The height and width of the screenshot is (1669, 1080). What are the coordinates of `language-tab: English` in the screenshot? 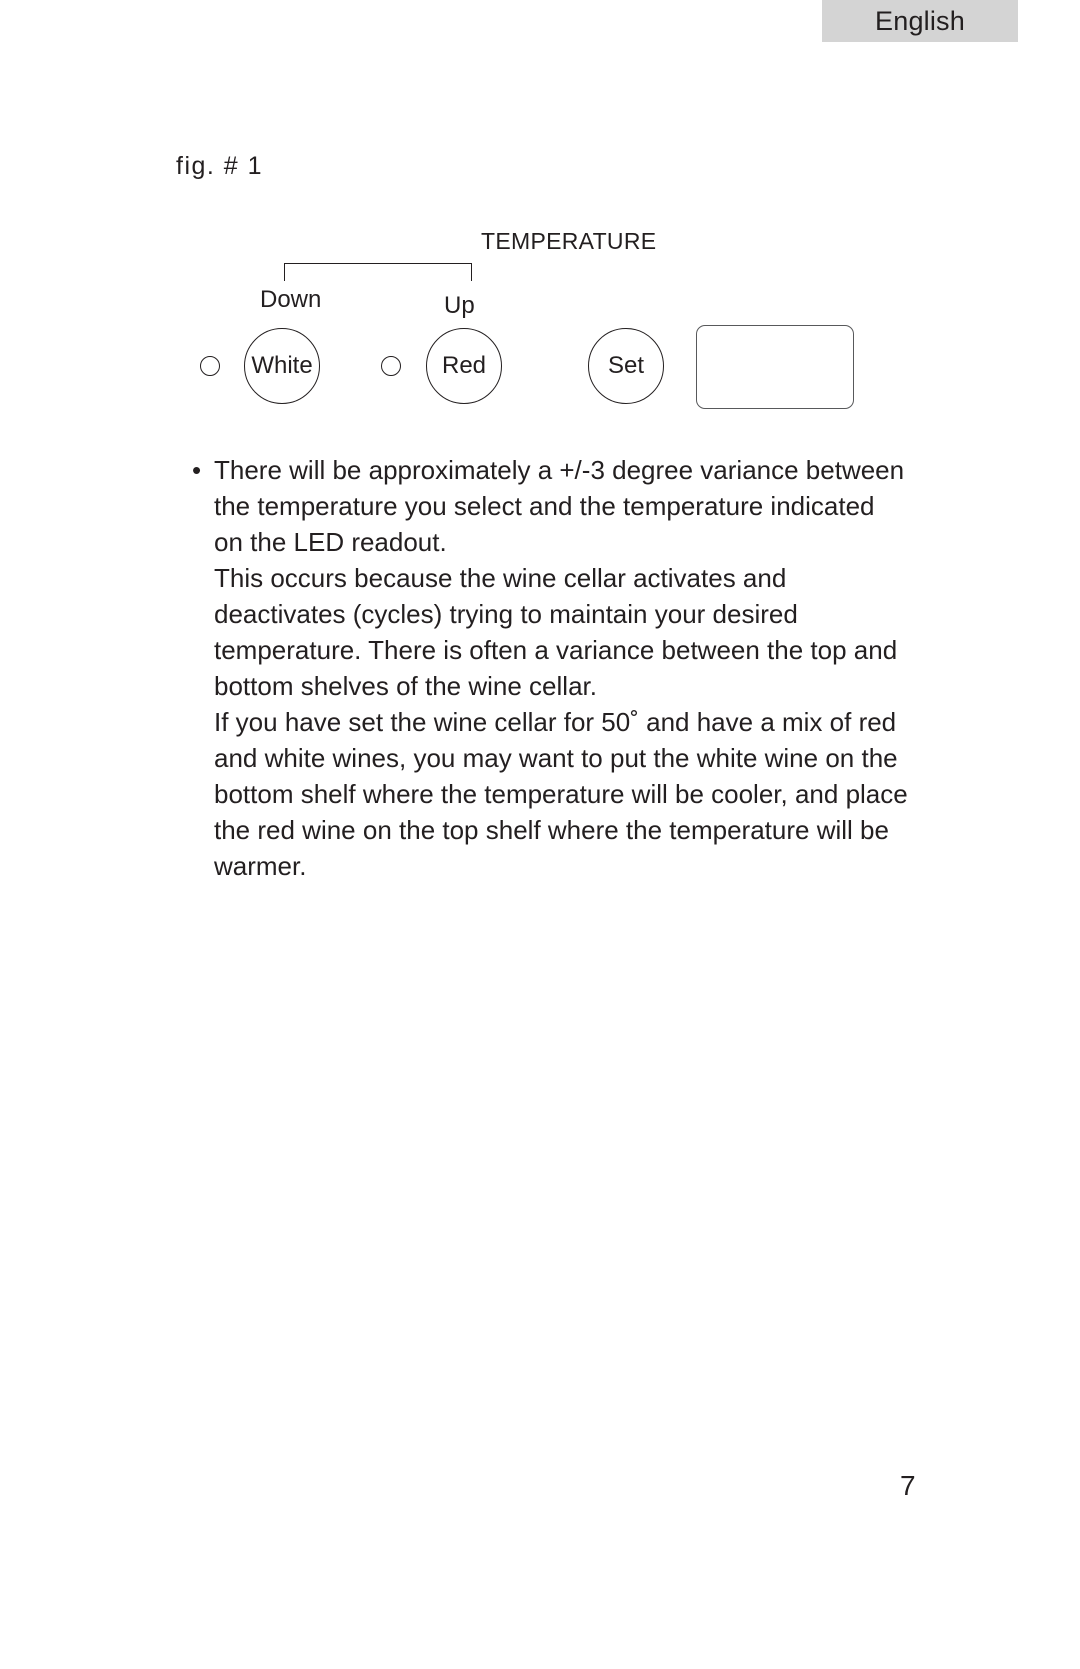 It's located at (920, 21).